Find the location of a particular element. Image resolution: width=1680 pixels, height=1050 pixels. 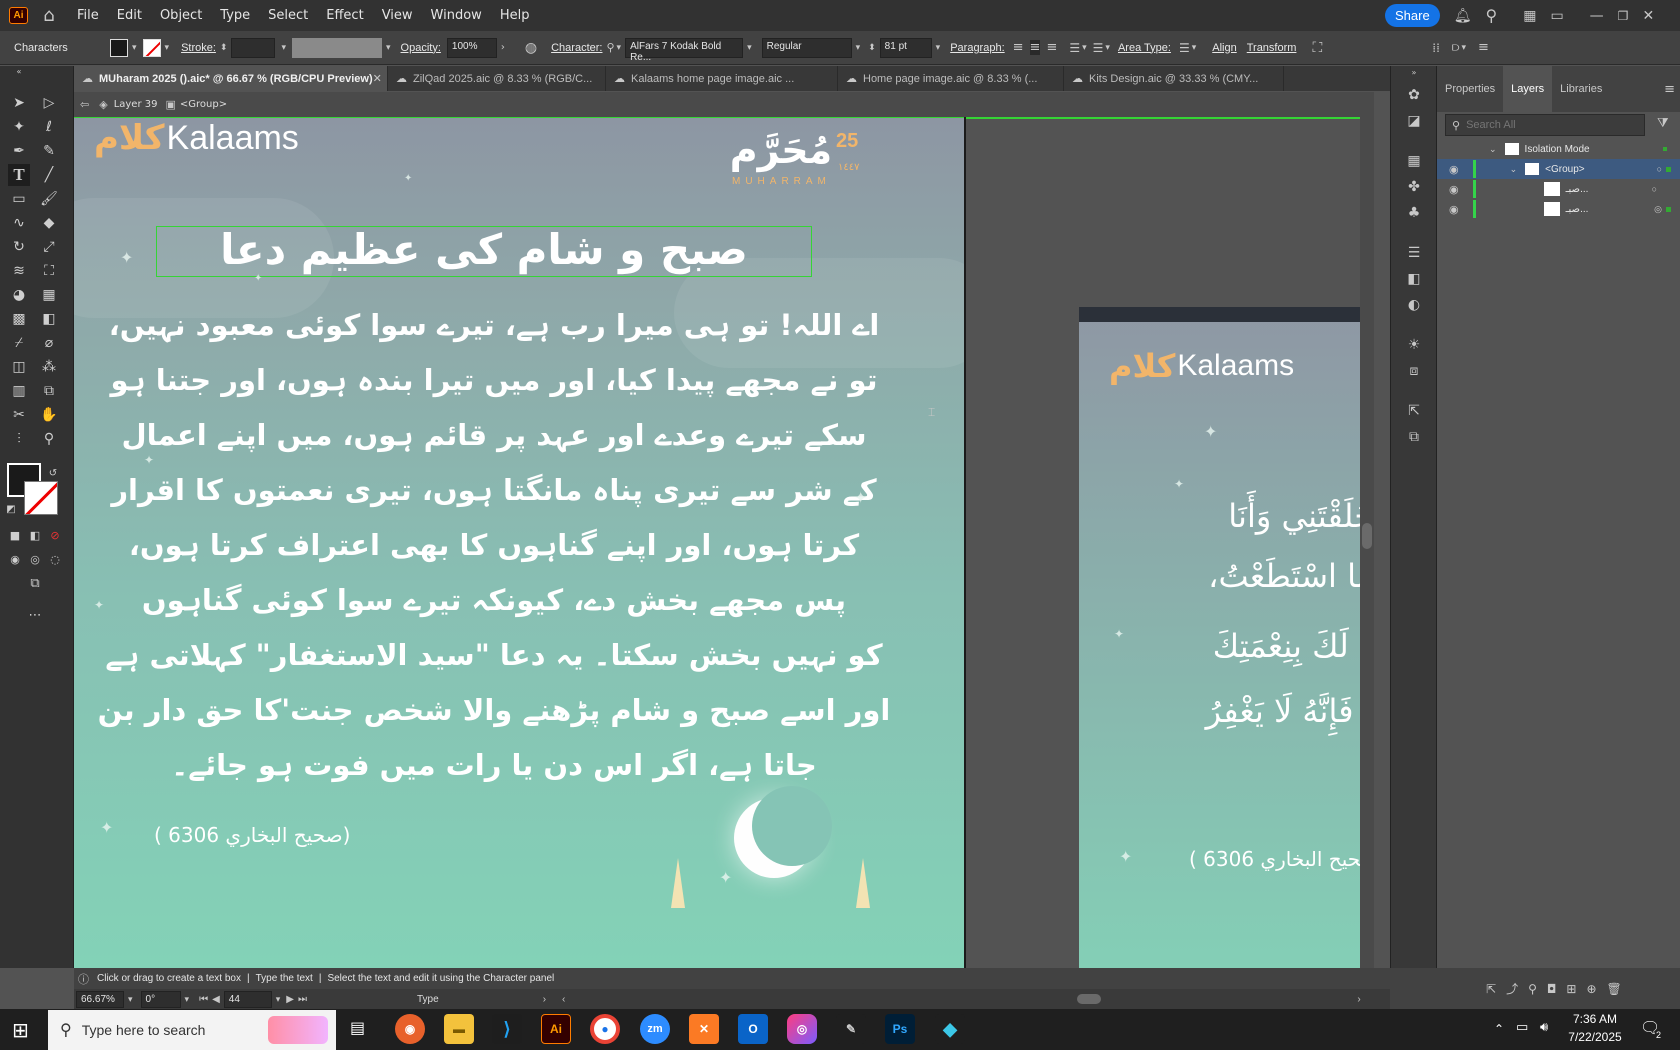

font-style-field: Regular is located at coordinates (806, 47).